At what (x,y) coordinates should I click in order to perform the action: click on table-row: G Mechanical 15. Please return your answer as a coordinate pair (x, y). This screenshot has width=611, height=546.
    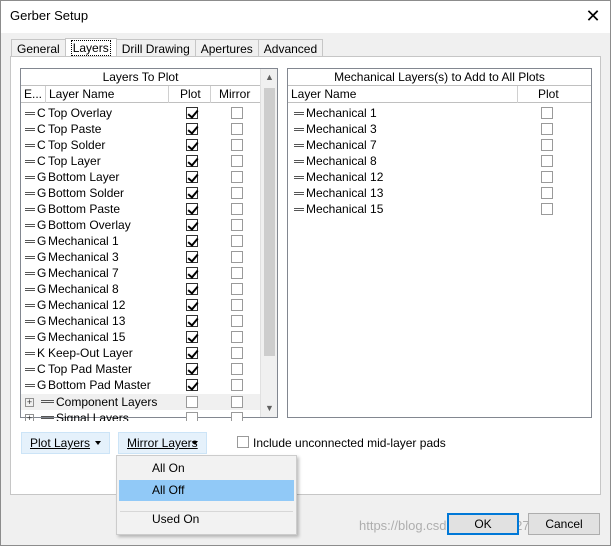
    Looking at the image, I should click on (141, 337).